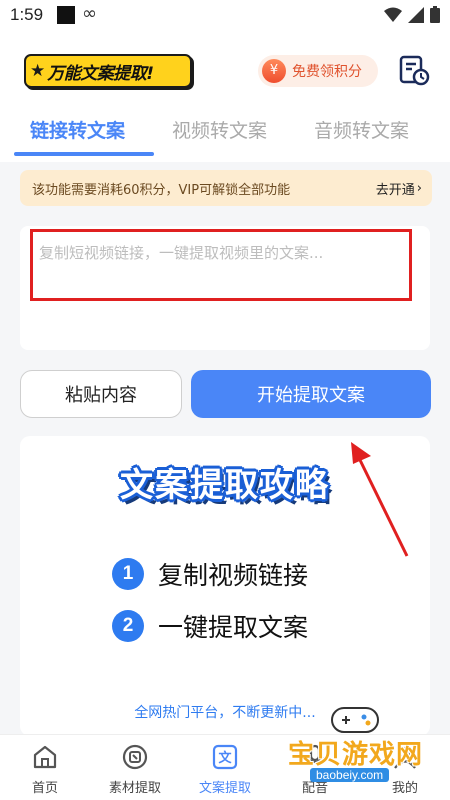 The image size is (450, 800). What do you see at coordinates (101, 394) in the screenshot?
I see `paste-content-button: 粘贴内容` at bounding box center [101, 394].